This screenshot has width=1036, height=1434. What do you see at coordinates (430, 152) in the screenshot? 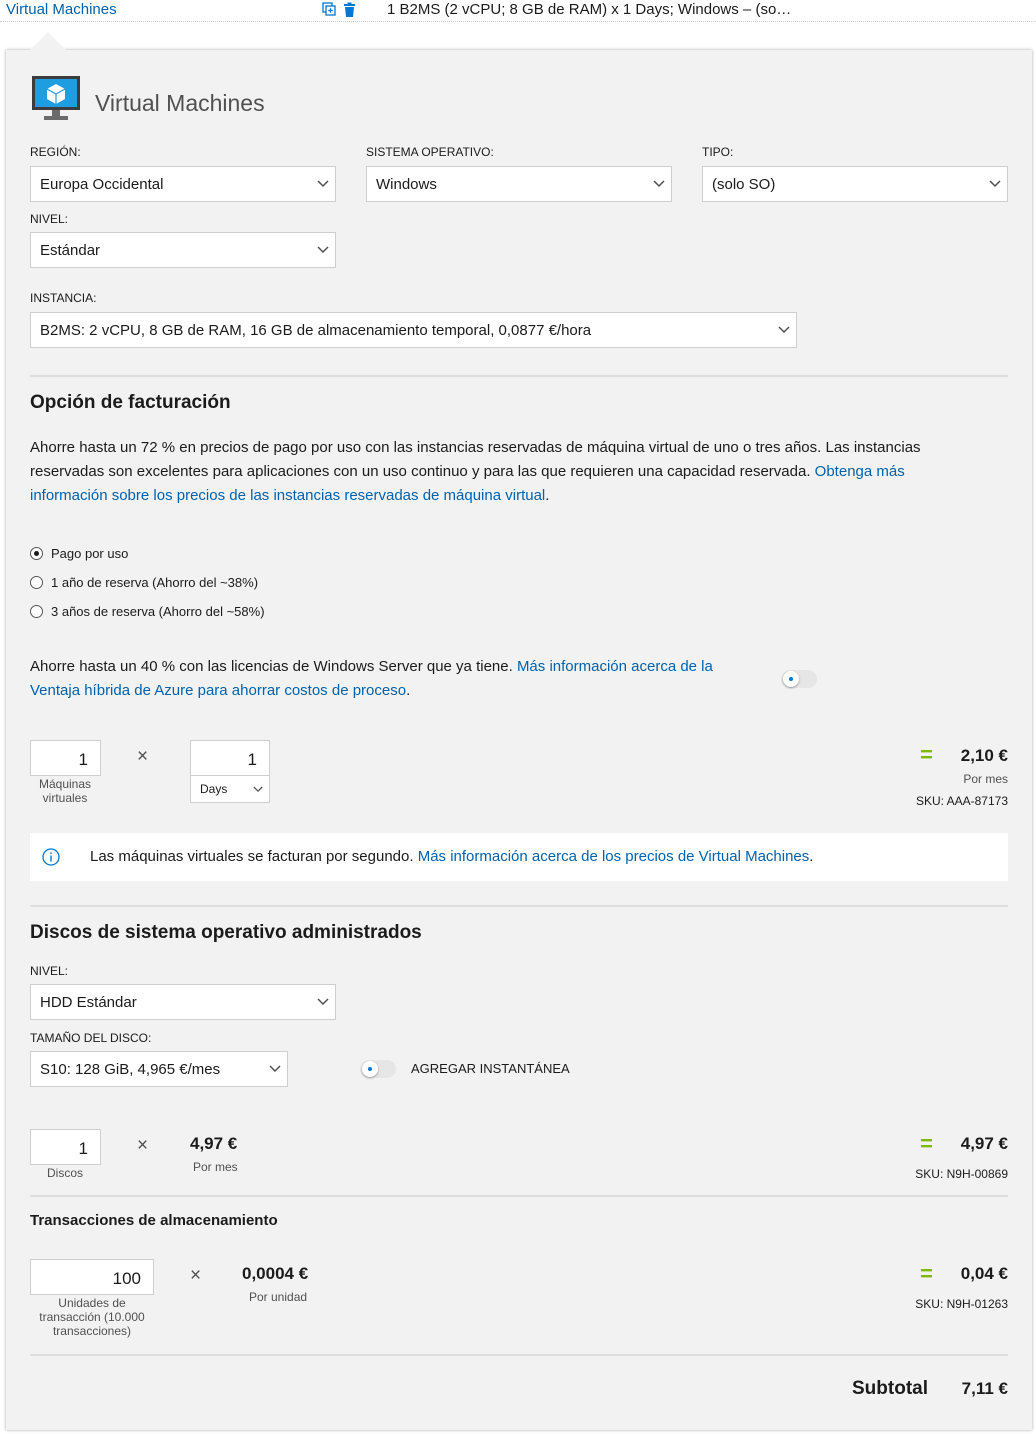
I see `os-label: SISTEMA OPERATIVO:` at bounding box center [430, 152].